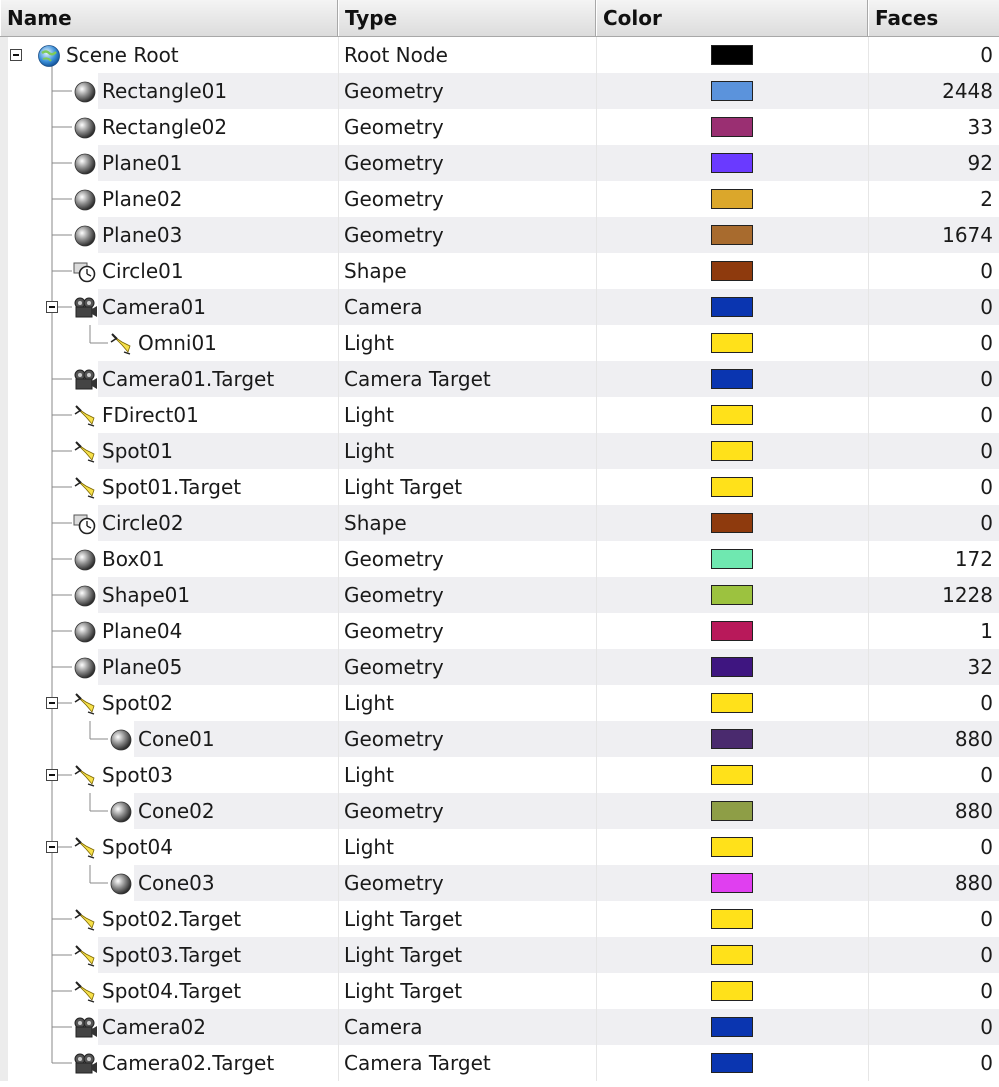 The height and width of the screenshot is (1087, 999). Describe the element at coordinates (146, 595) in the screenshot. I see `node-name: Shape01` at that location.